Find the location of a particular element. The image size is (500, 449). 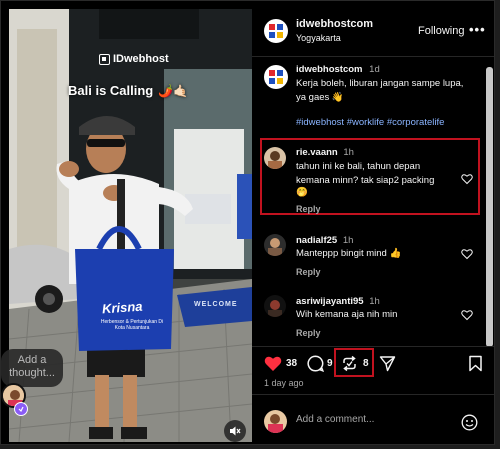

like-heart-icon is located at coordinates (273, 363).